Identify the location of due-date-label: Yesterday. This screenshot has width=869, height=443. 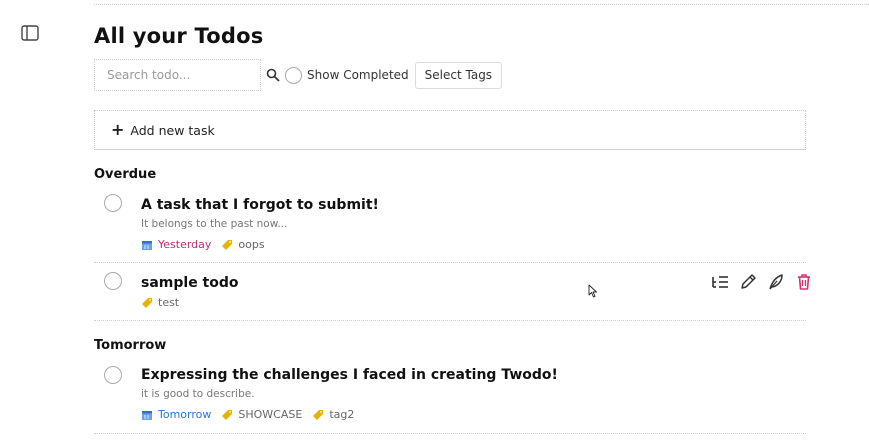
(185, 244).